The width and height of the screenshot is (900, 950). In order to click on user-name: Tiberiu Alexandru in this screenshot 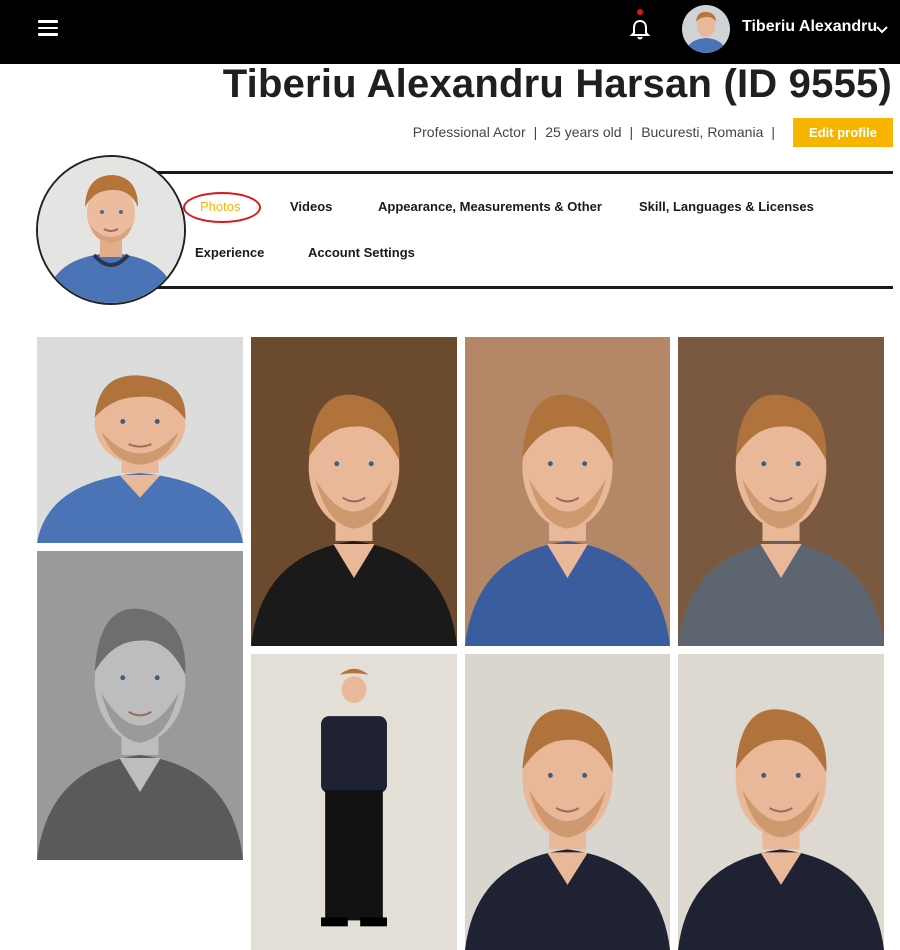, I will do `click(809, 27)`.